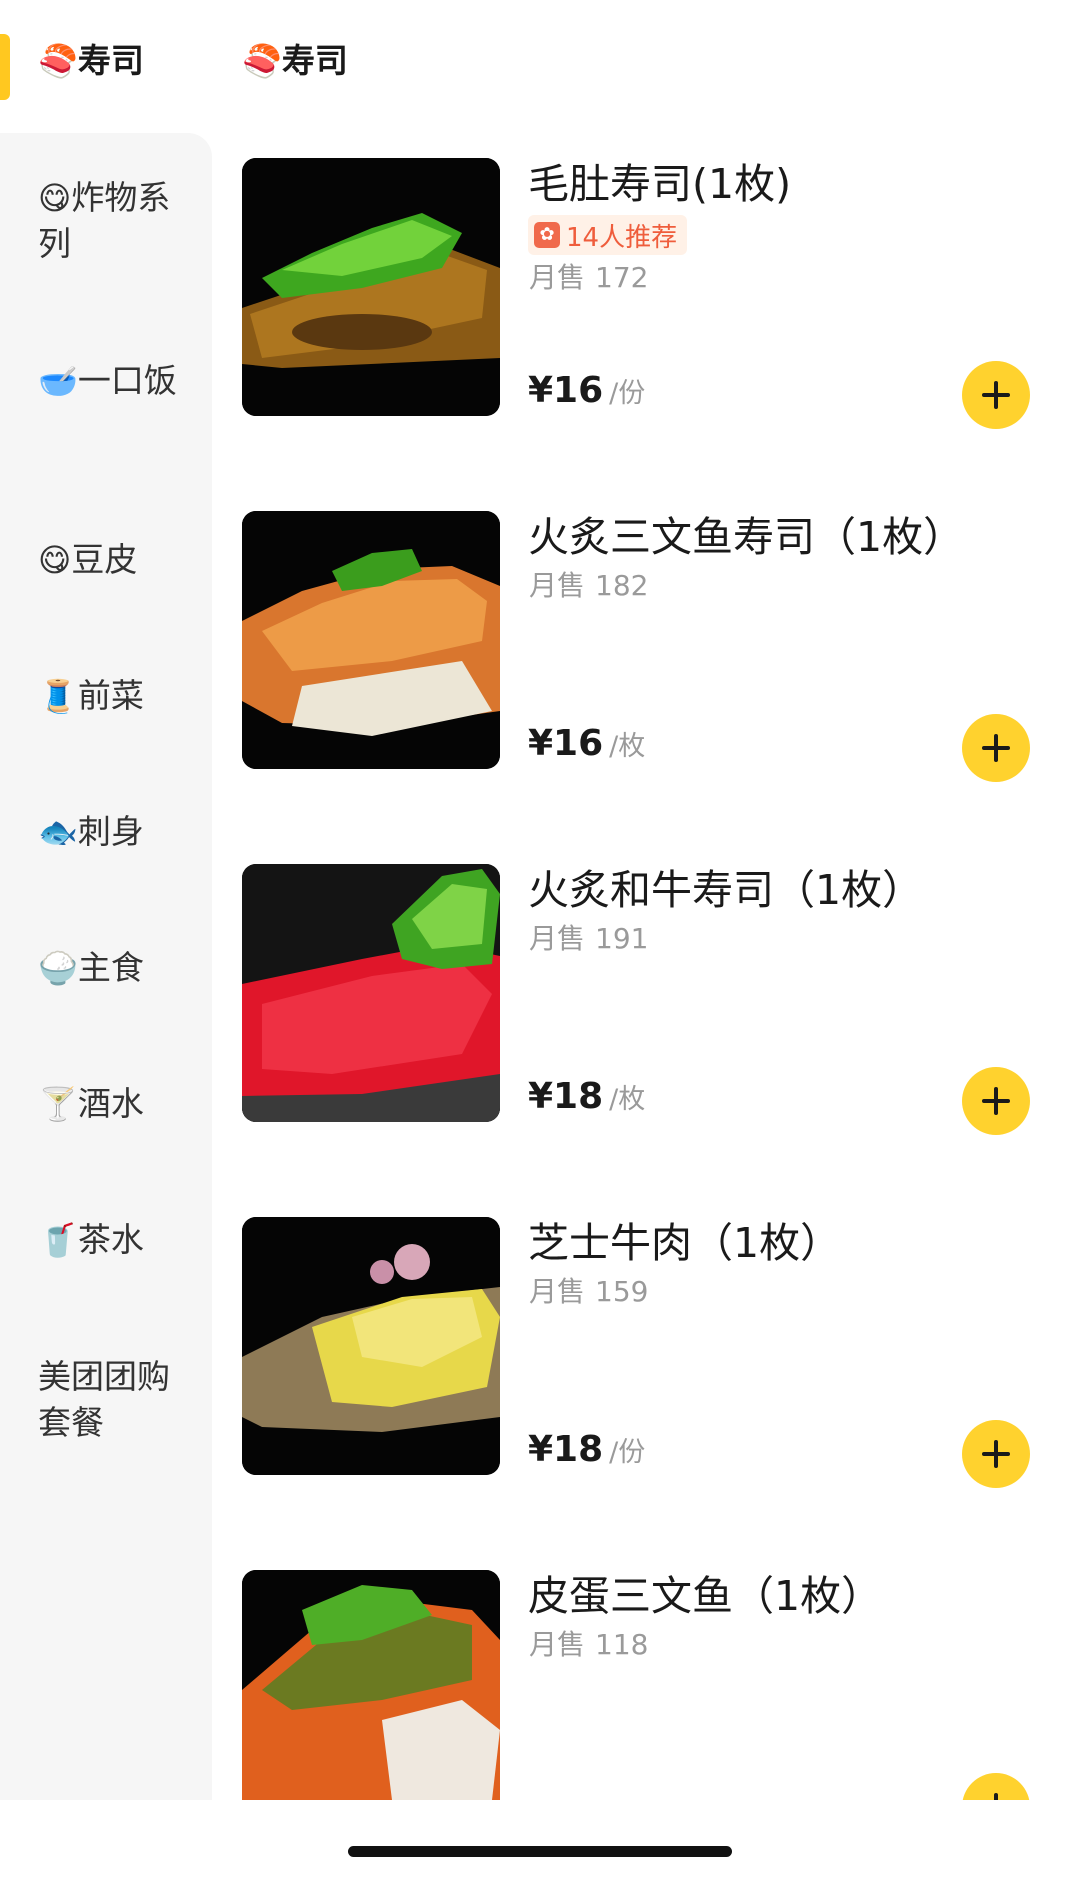  What do you see at coordinates (685, 1243) in the screenshot?
I see `product-name: 芝士牛肉（1枚）` at bounding box center [685, 1243].